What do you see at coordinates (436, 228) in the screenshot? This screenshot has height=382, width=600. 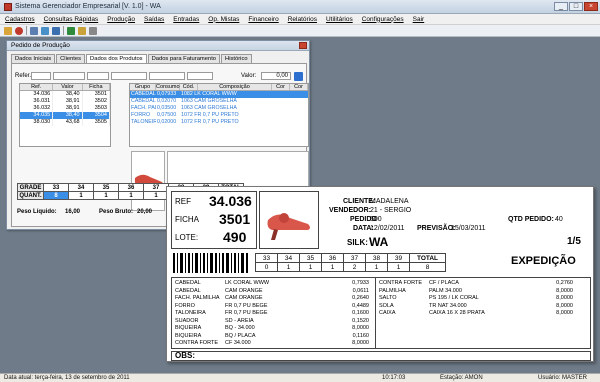 I see `previsao-label: PREVISÃO:` at bounding box center [436, 228].